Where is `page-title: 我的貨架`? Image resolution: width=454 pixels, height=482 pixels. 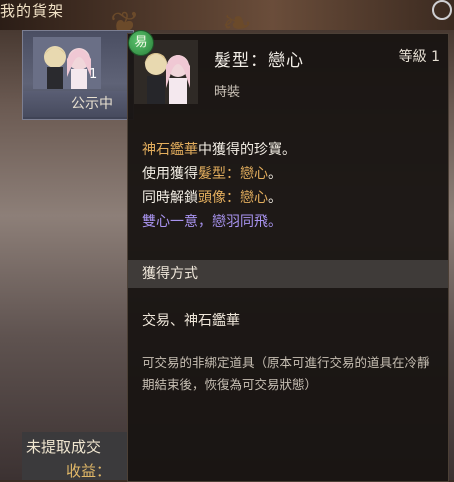
page-title: 我的貨架 is located at coordinates (32, 11).